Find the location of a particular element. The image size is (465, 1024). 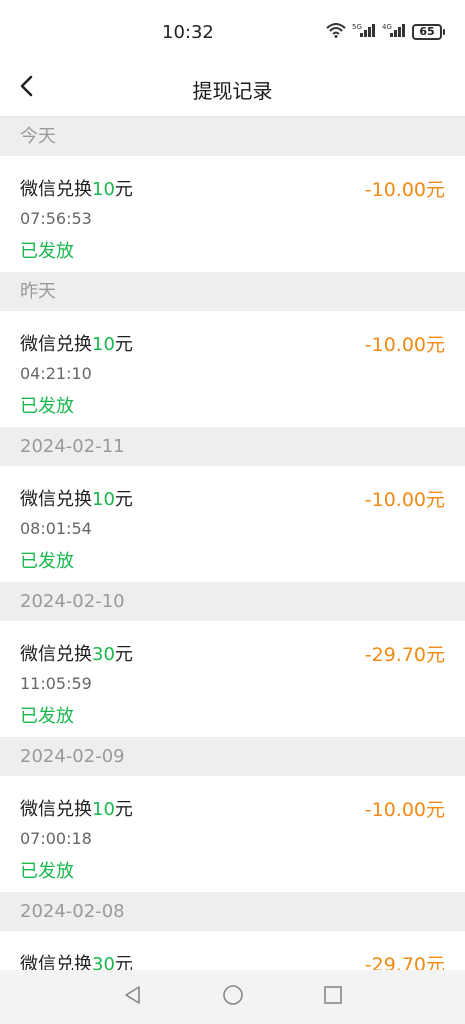

record-time: 07:56:53 is located at coordinates (56, 218).